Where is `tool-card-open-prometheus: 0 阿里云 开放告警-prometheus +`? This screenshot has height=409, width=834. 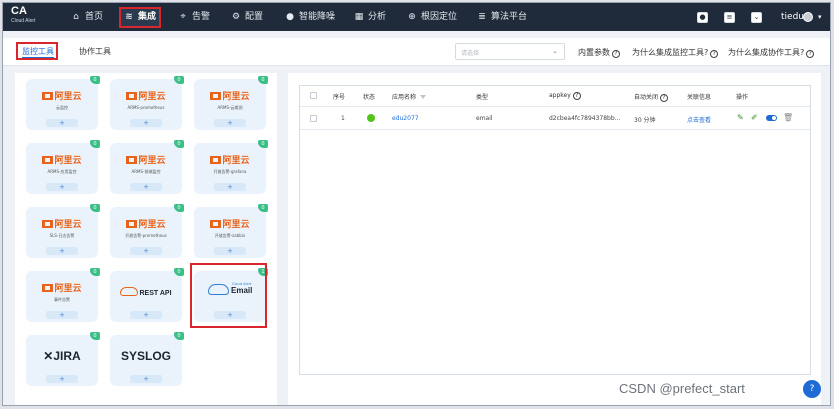
tool-card-open-prometheus: 0 阿里云 开放告警-prometheus + is located at coordinates (147, 231).